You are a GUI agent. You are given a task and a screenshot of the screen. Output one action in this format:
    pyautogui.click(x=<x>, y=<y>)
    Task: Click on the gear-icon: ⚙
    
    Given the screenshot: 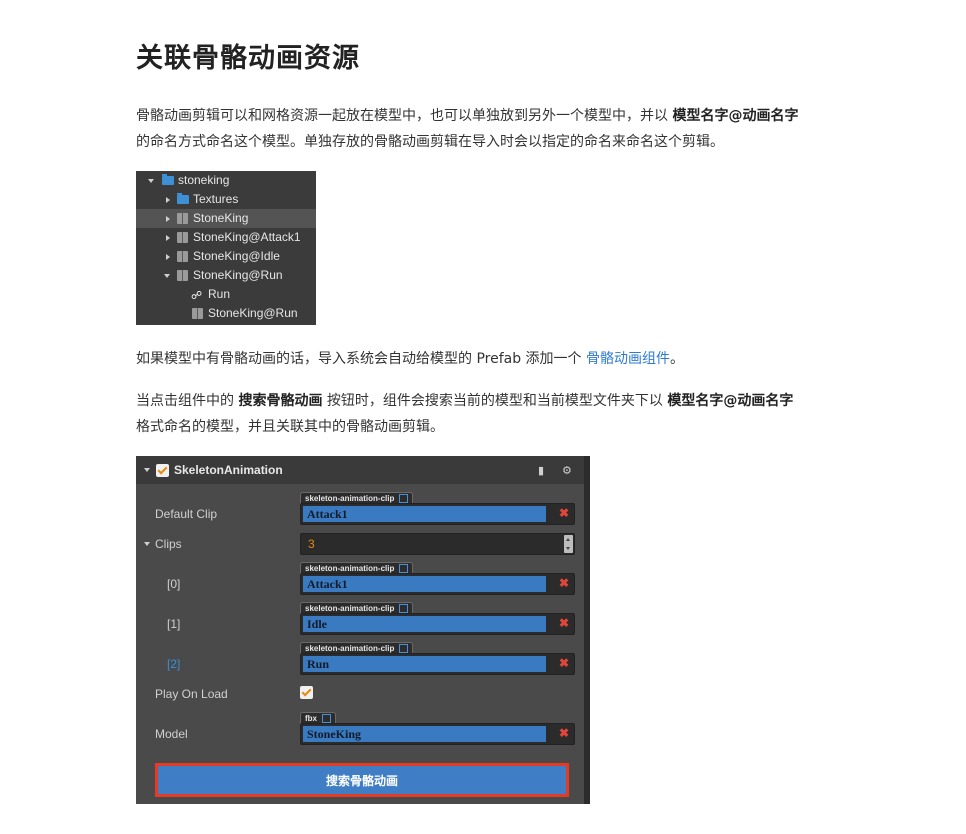 What is the action you would take?
    pyautogui.click(x=567, y=470)
    